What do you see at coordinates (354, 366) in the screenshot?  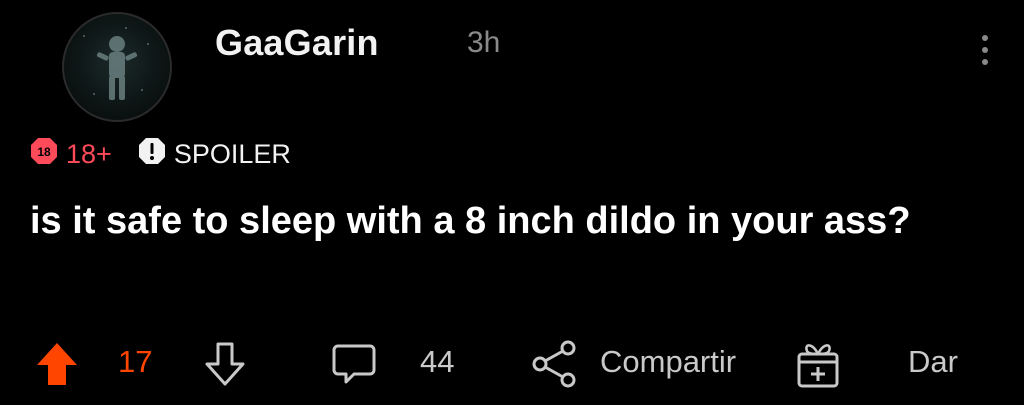 I see `comment-bubble-icon` at bounding box center [354, 366].